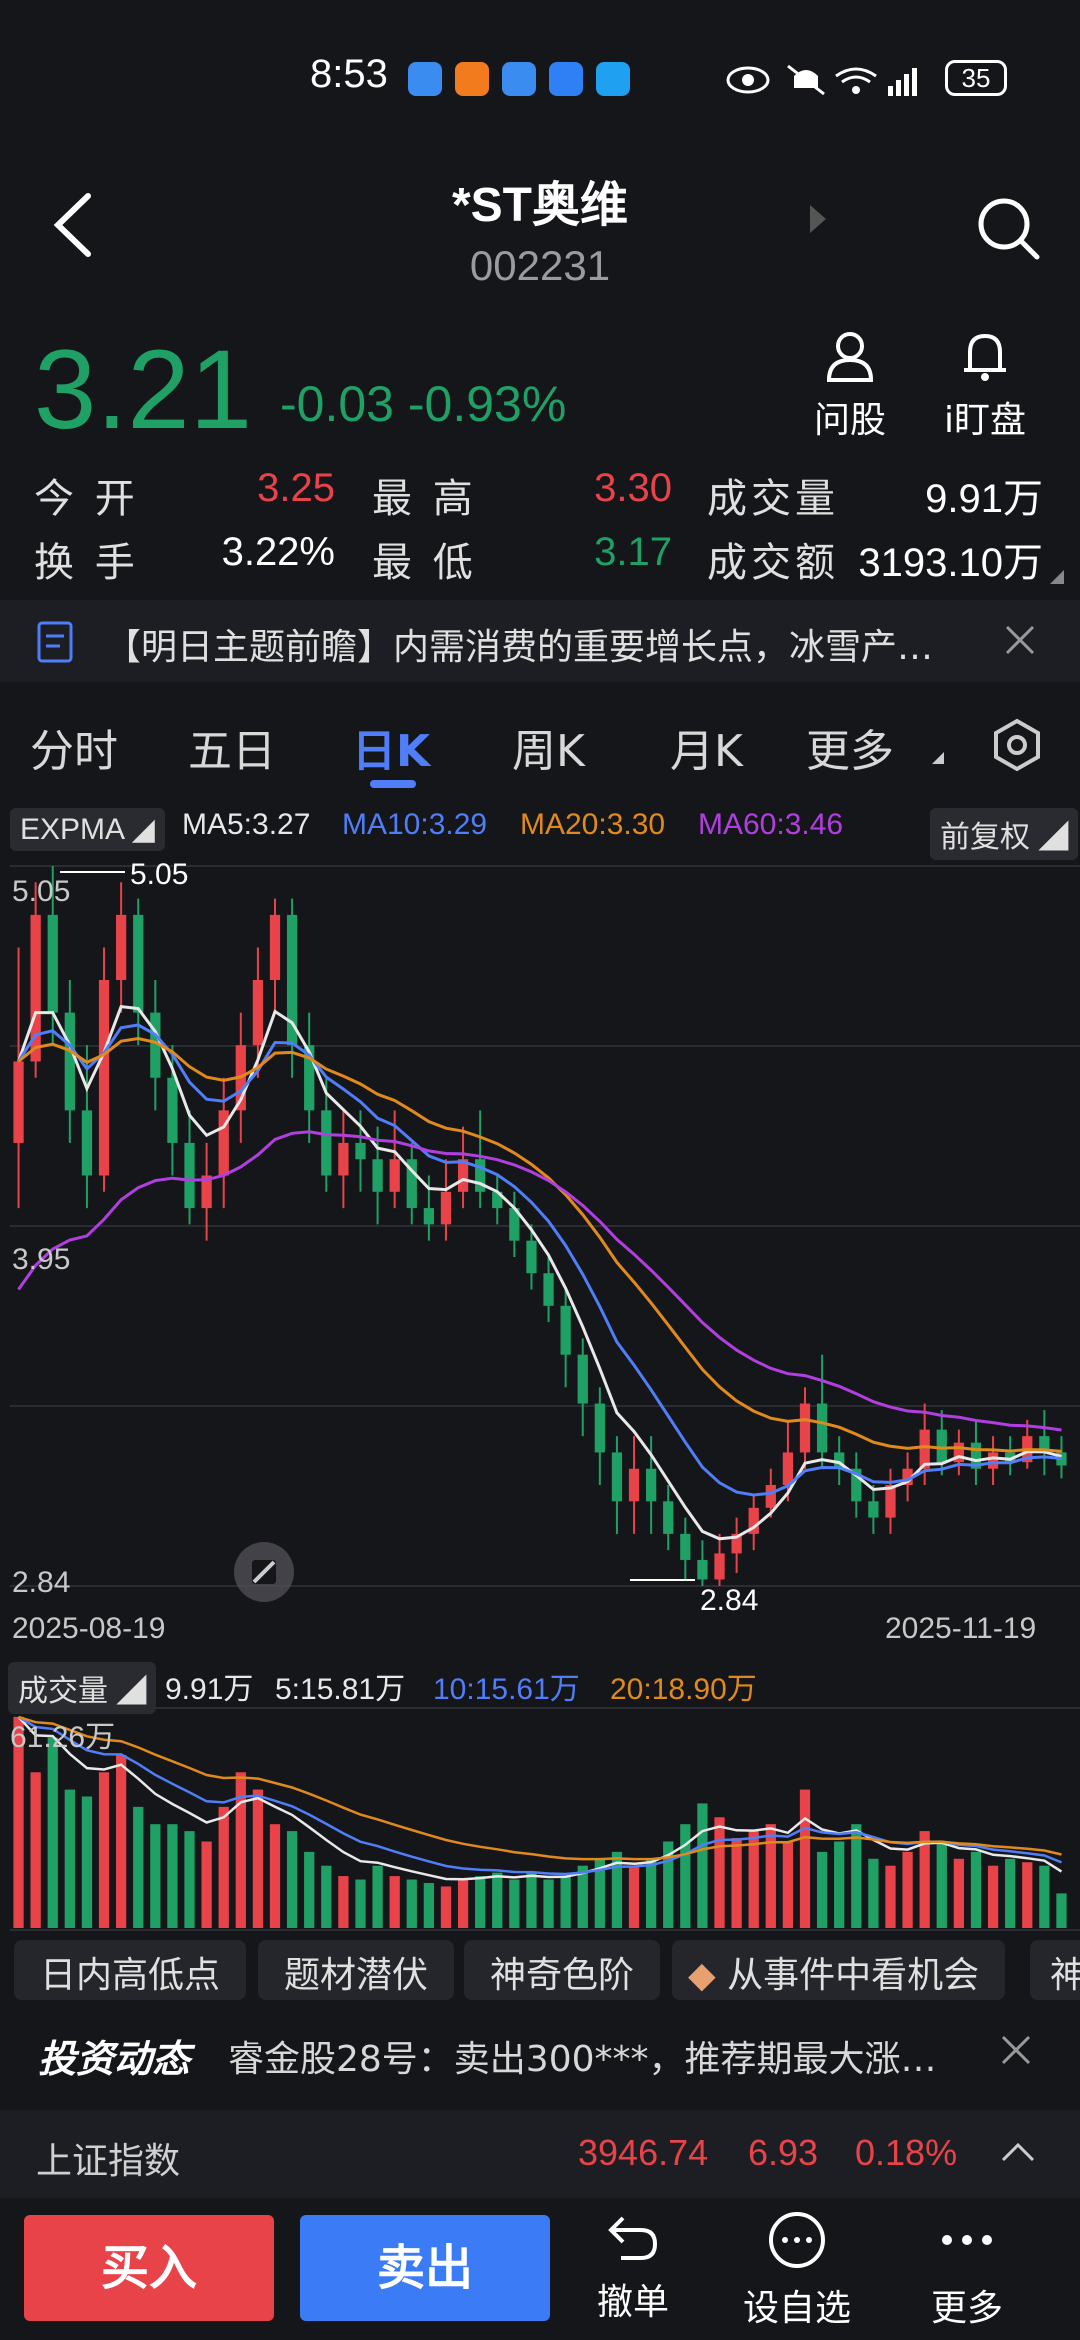 This screenshot has width=1080, height=2340. What do you see at coordinates (1008, 228) in the screenshot?
I see `search-icon` at bounding box center [1008, 228].